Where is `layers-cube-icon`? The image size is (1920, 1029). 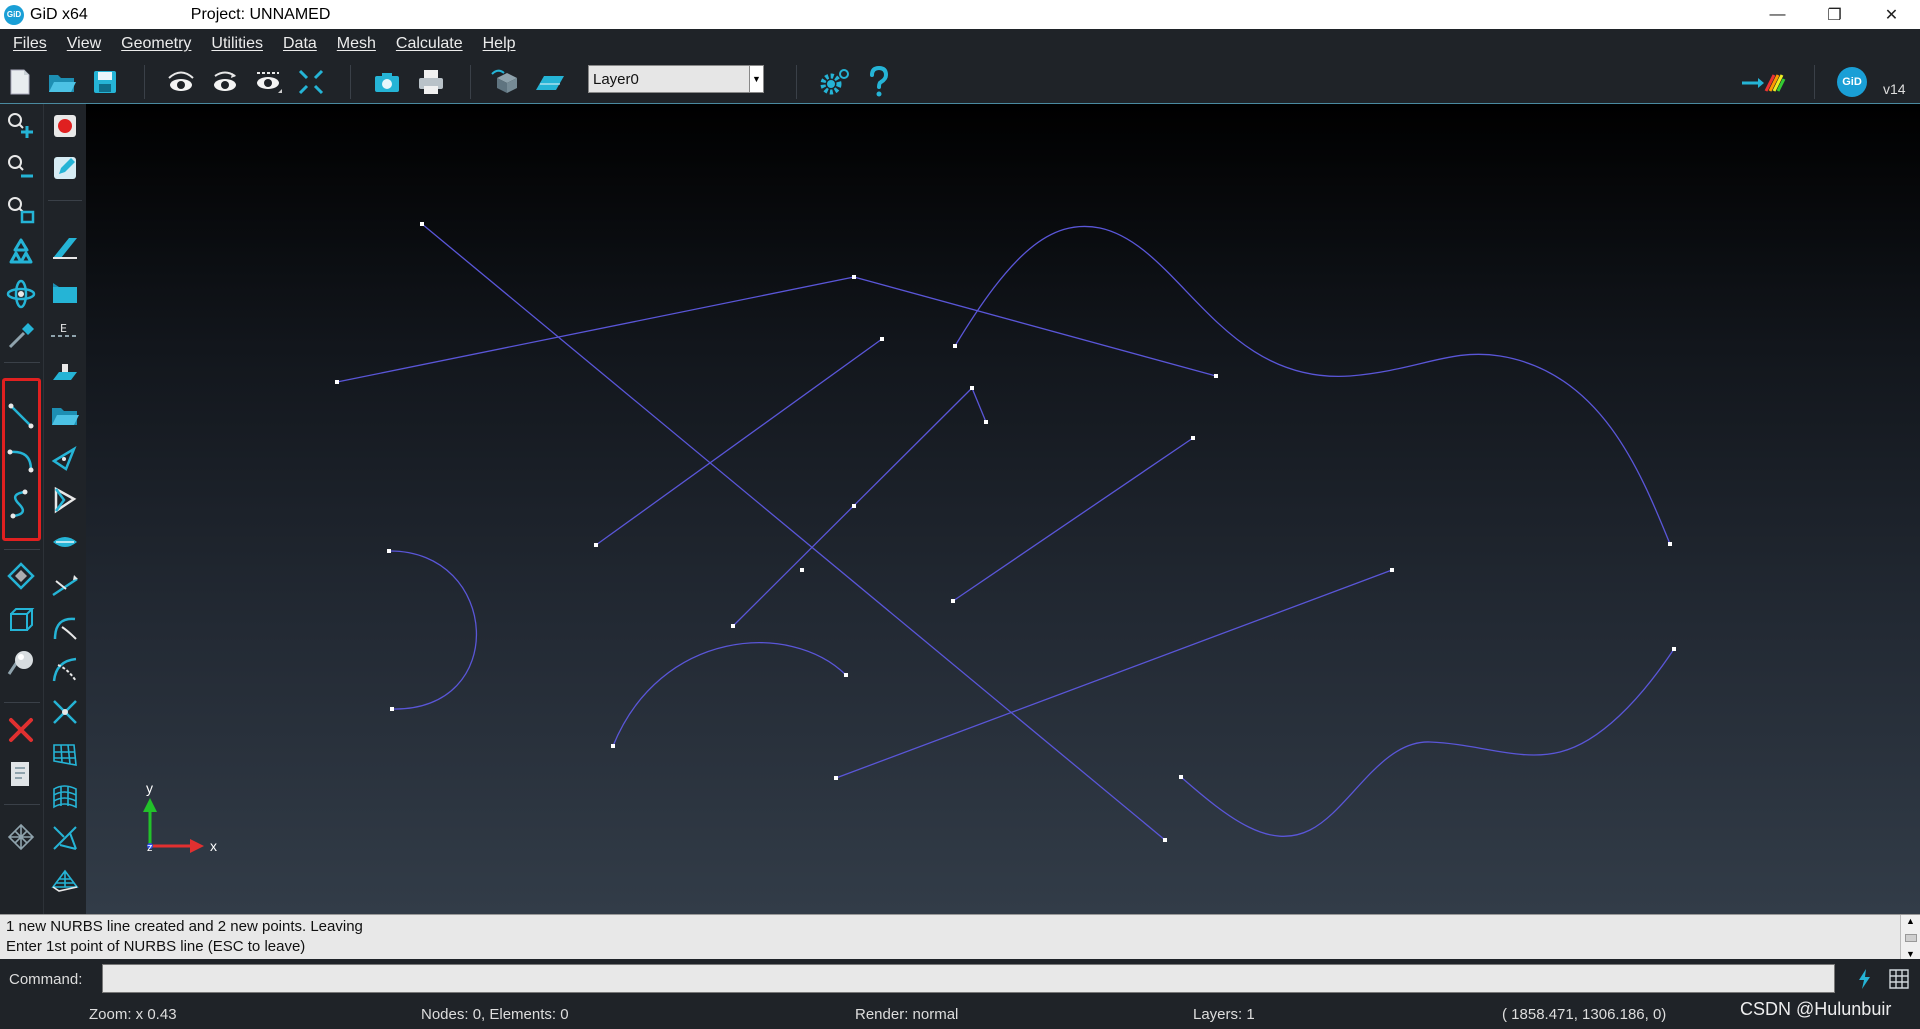 layers-cube-icon is located at coordinates (507, 82).